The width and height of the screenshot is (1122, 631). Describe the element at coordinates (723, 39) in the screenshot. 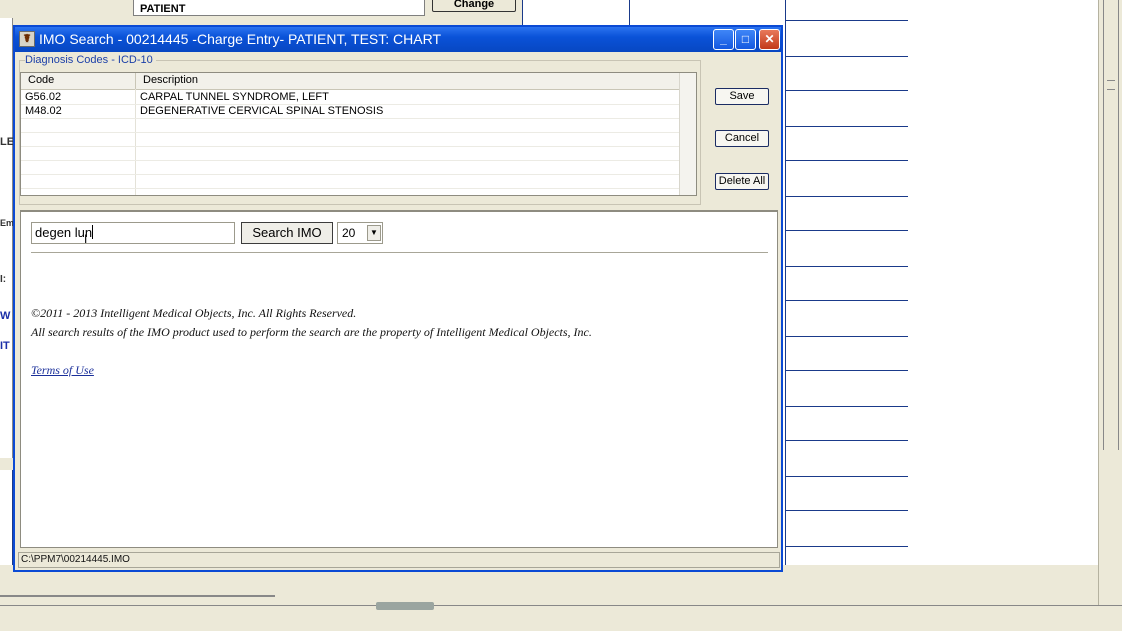

I see `minimize-icon: _` at that location.